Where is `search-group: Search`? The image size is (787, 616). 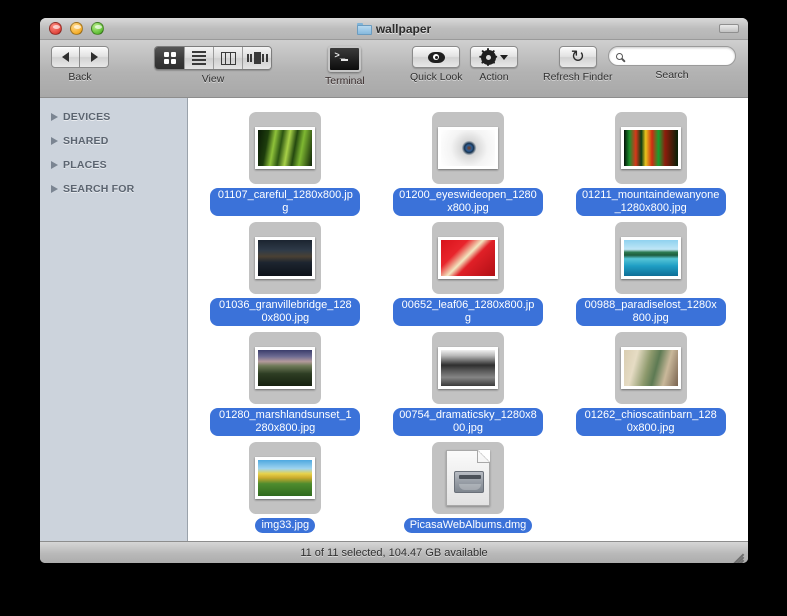
search-group: Search is located at coordinates (672, 63).